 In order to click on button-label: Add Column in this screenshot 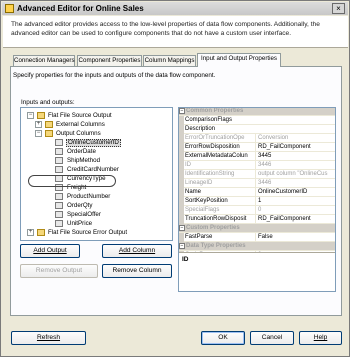, I will do `click(137, 250)`.